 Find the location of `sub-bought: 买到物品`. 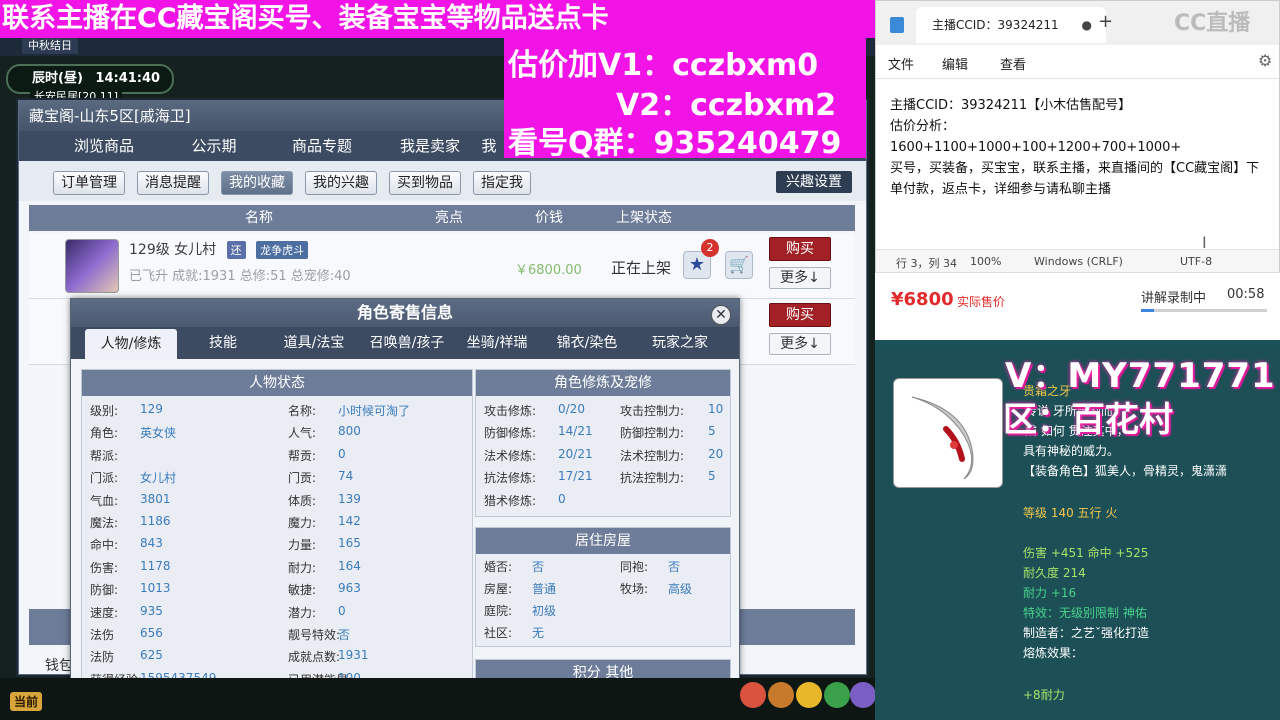

sub-bought: 买到物品 is located at coordinates (425, 183).